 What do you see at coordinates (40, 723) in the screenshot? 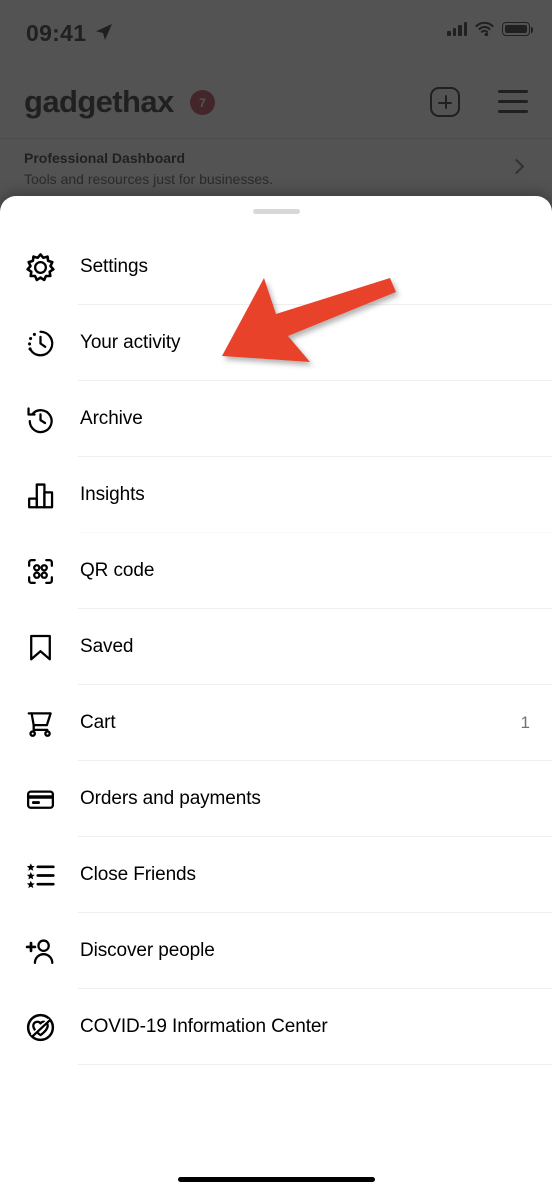
I see `shopping-cart-icon` at bounding box center [40, 723].